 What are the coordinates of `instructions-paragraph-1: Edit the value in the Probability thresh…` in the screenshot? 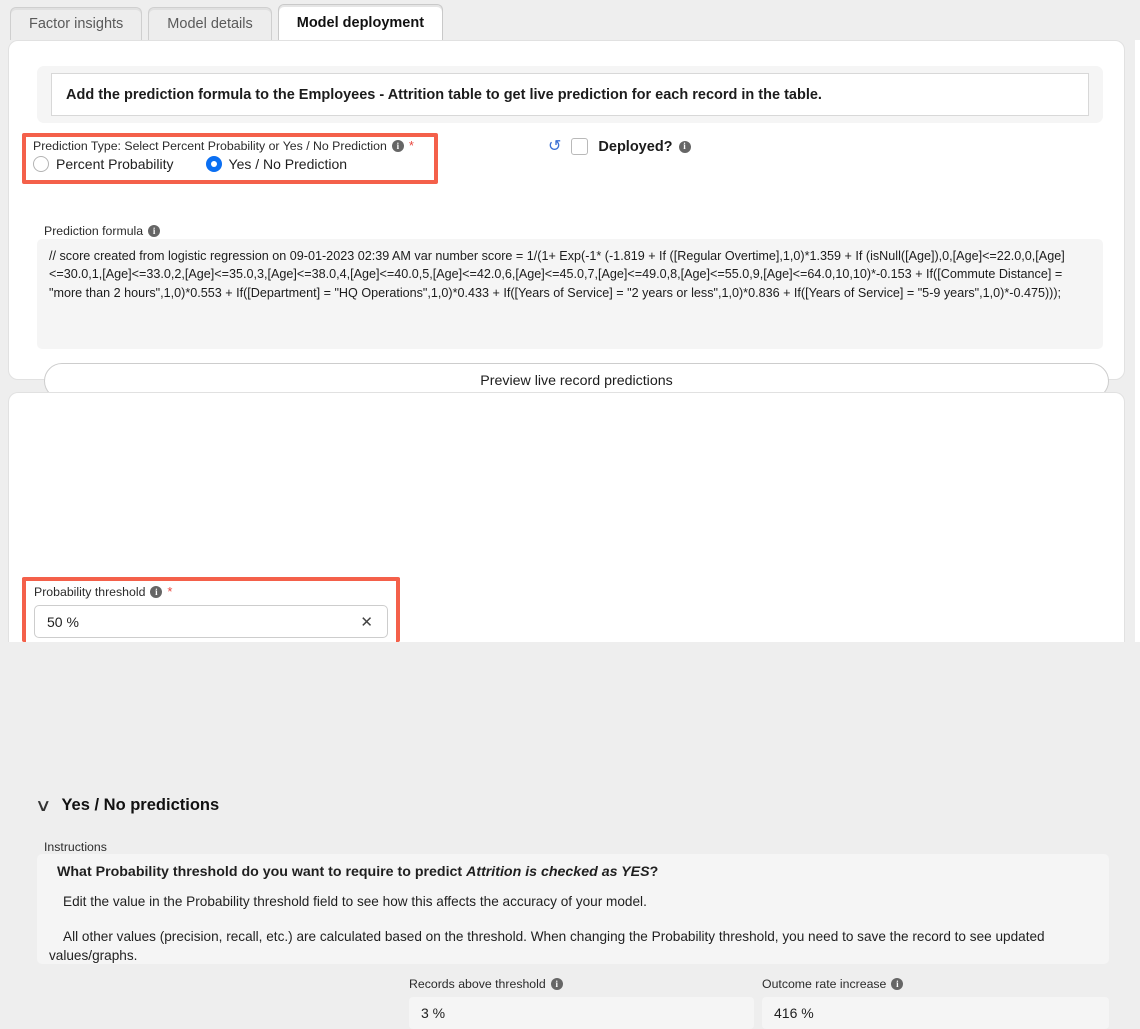 It's located at (355, 901).